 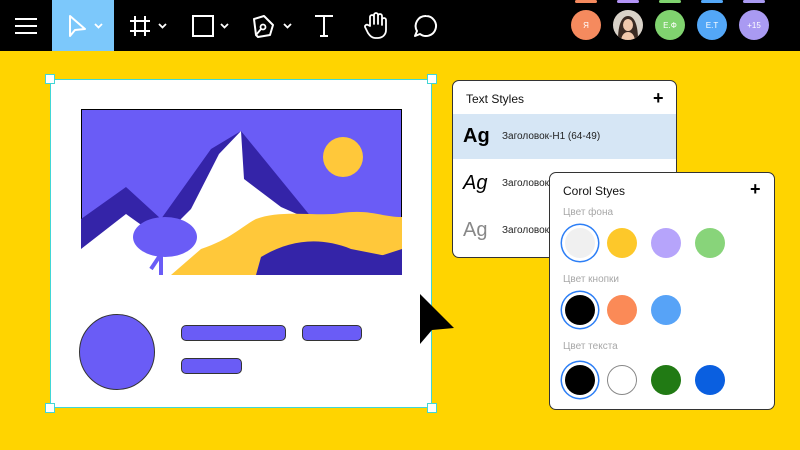 I want to click on text-style-row: Ag Заголовок-Н1 (64-49), so click(x=564, y=136).